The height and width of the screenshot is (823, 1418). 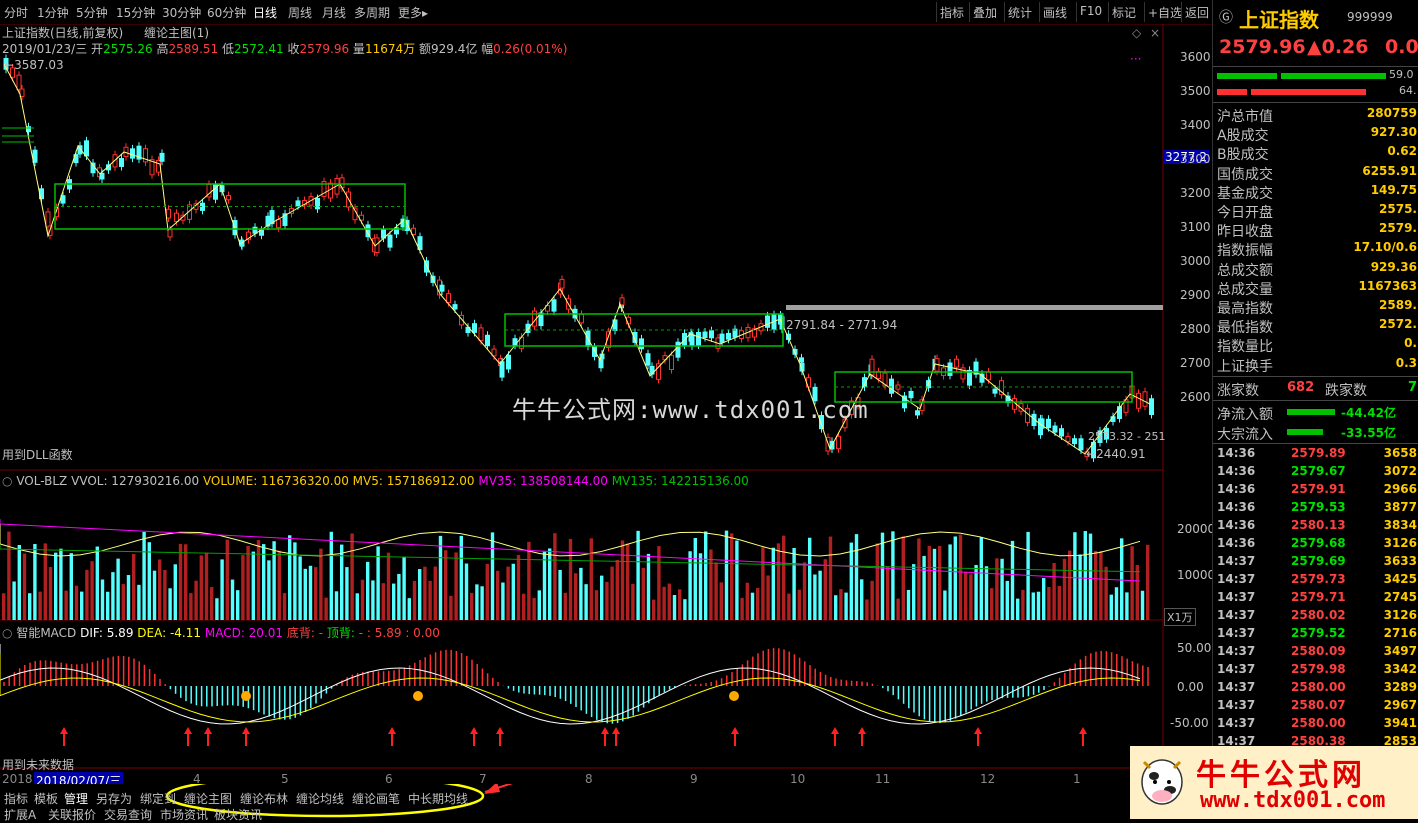 What do you see at coordinates (1317, 173) in the screenshot?
I see `stat-row: 国债成交 6255.91` at bounding box center [1317, 173].